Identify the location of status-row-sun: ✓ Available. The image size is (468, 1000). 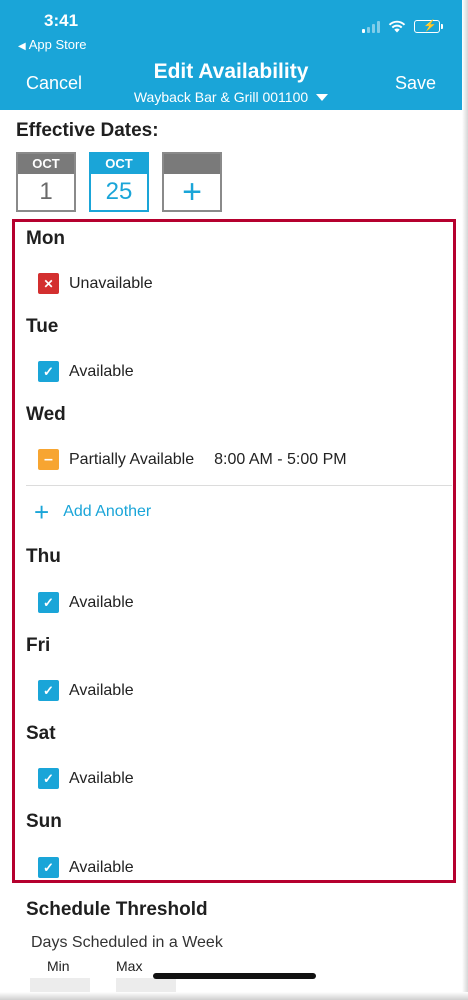
(86, 867).